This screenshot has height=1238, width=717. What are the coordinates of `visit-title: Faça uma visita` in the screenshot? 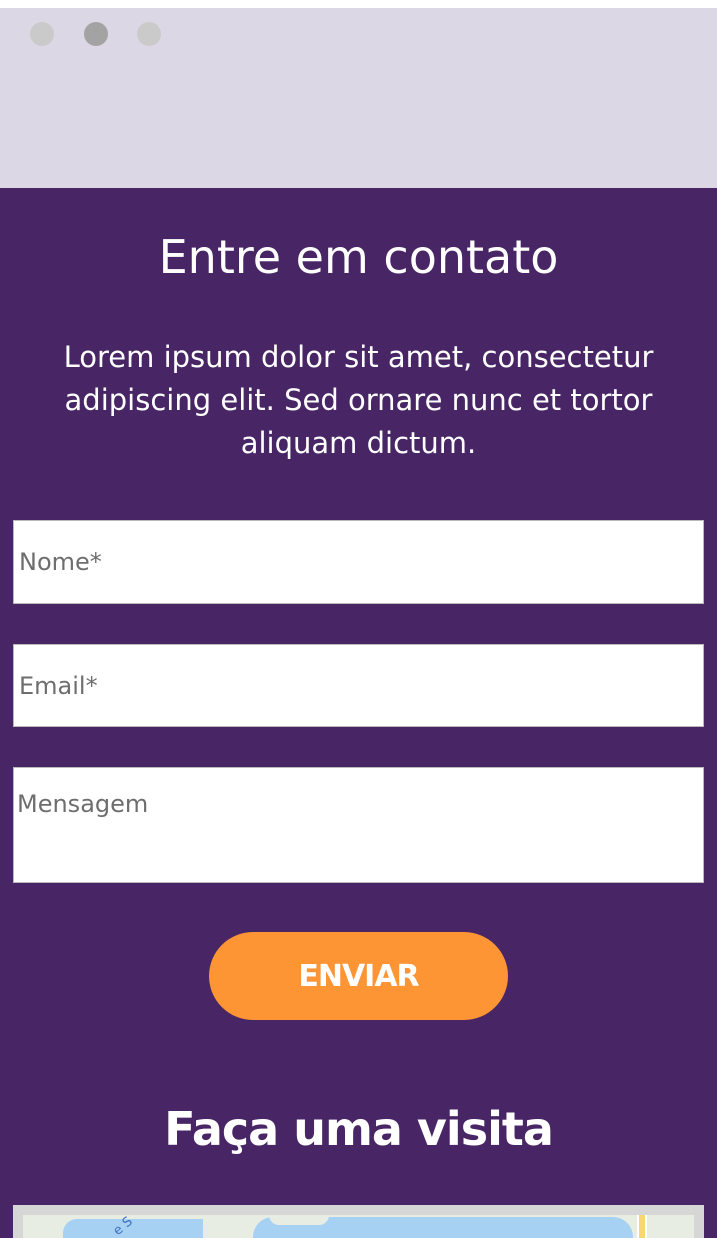 It's located at (359, 1129).